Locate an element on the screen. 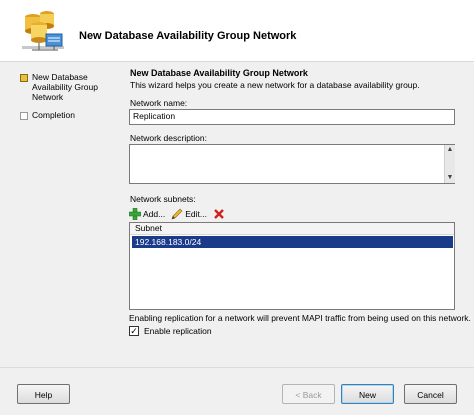 The height and width of the screenshot is (415, 474). step-completion: Completion is located at coordinates (66, 115).